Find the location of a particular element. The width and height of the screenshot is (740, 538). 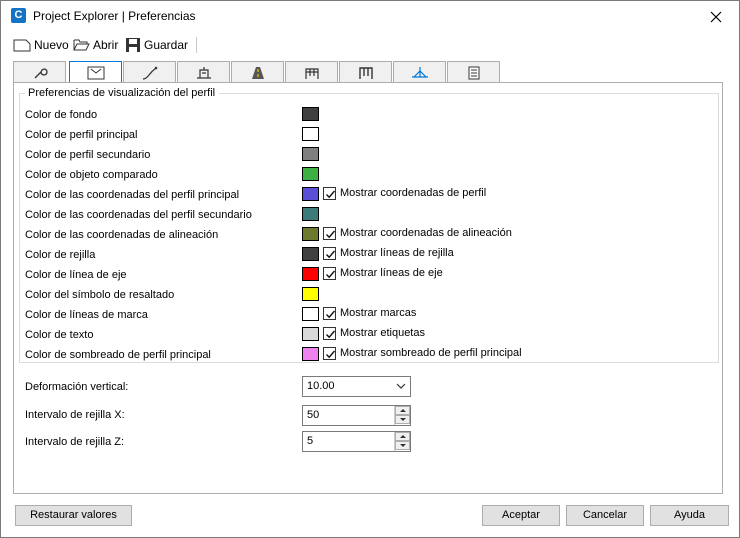

grid-x-down-button is located at coordinates (402, 419).